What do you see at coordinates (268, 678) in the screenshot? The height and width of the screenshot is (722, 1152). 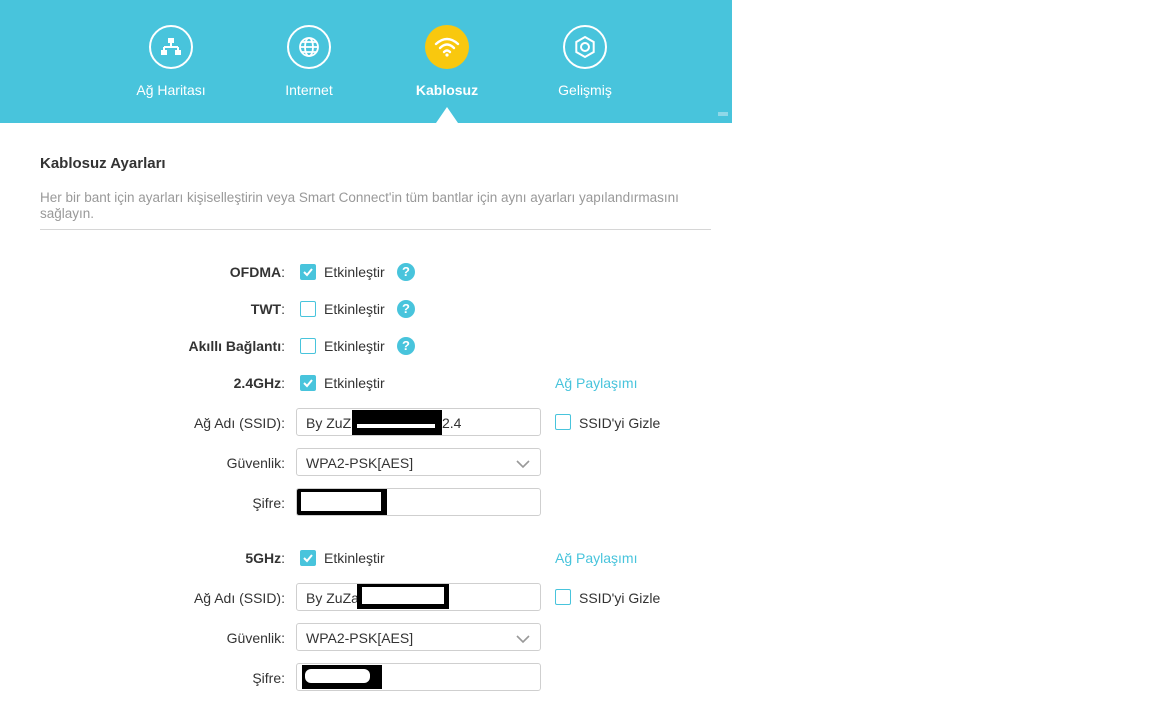 I see `band5-password-label: Şifre:` at bounding box center [268, 678].